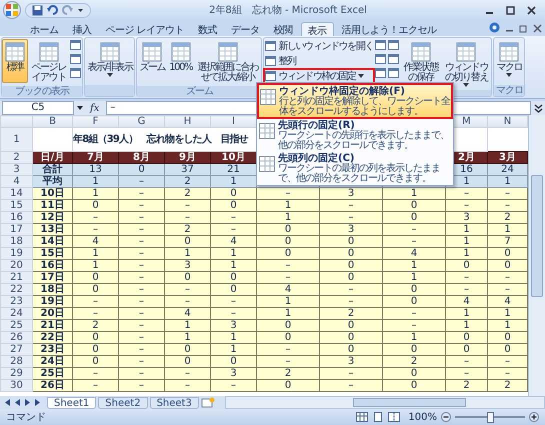 Image resolution: width=545 pixels, height=425 pixels. Describe the element at coordinates (394, 417) in the screenshot. I see `page-break-icon` at that location.